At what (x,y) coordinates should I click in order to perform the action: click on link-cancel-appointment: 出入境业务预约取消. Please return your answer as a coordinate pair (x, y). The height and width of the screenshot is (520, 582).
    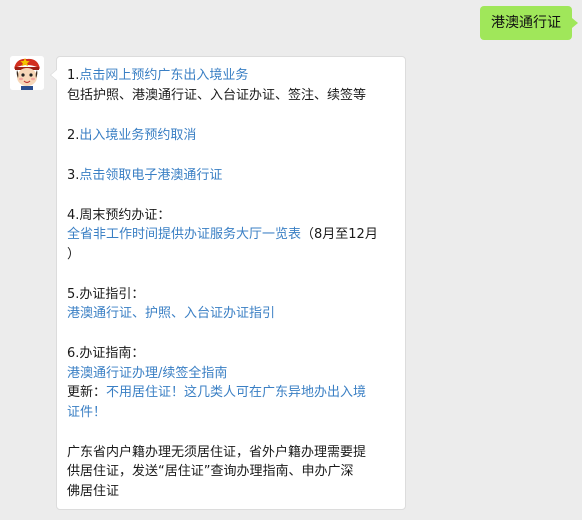
    Looking at the image, I should click on (137, 135).